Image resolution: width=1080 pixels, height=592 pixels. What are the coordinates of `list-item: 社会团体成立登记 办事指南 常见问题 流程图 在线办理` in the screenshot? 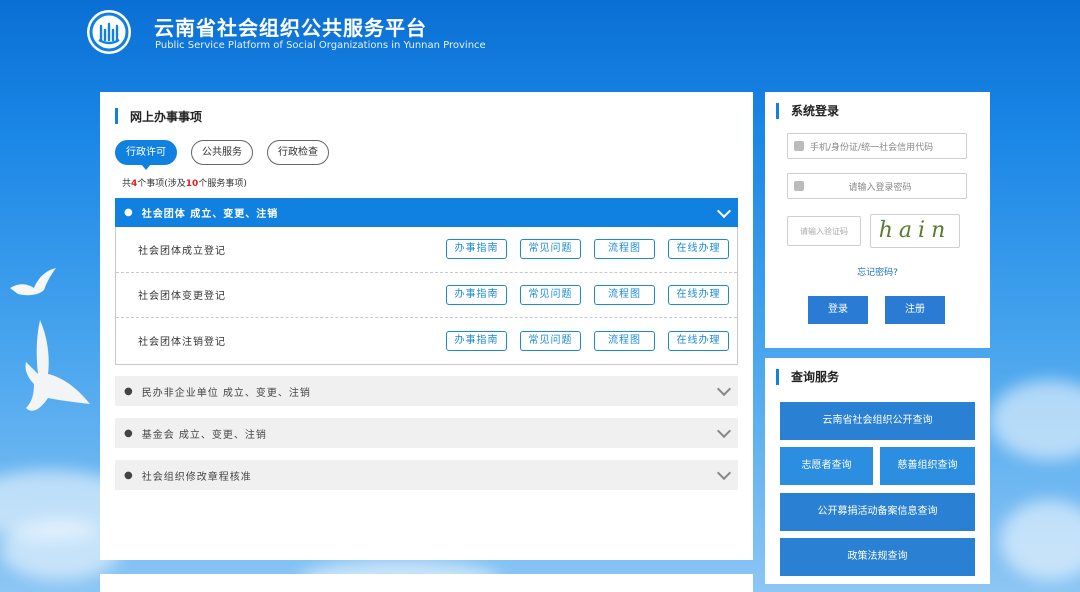 It's located at (426, 250).